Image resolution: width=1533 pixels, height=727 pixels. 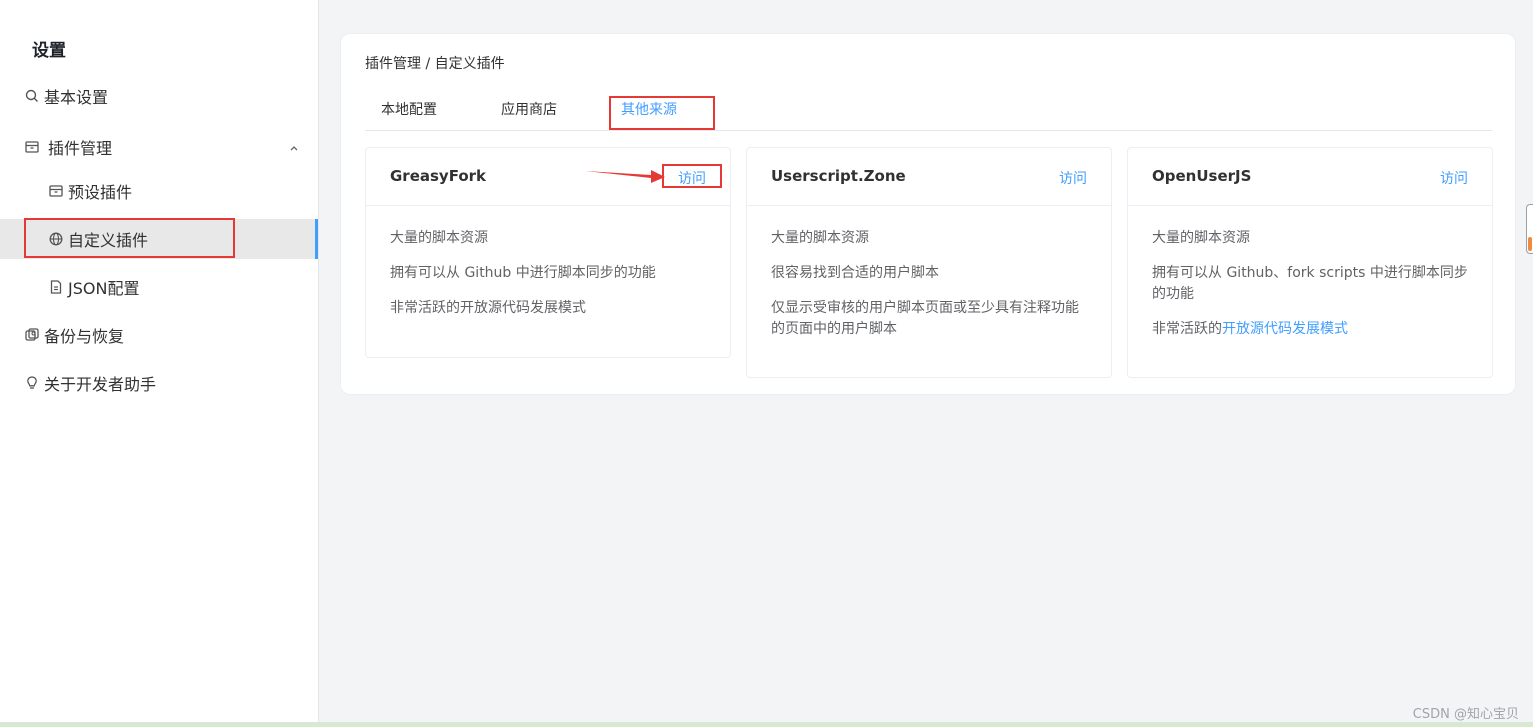 What do you see at coordinates (32, 96) in the screenshot?
I see `search-icon` at bounding box center [32, 96].